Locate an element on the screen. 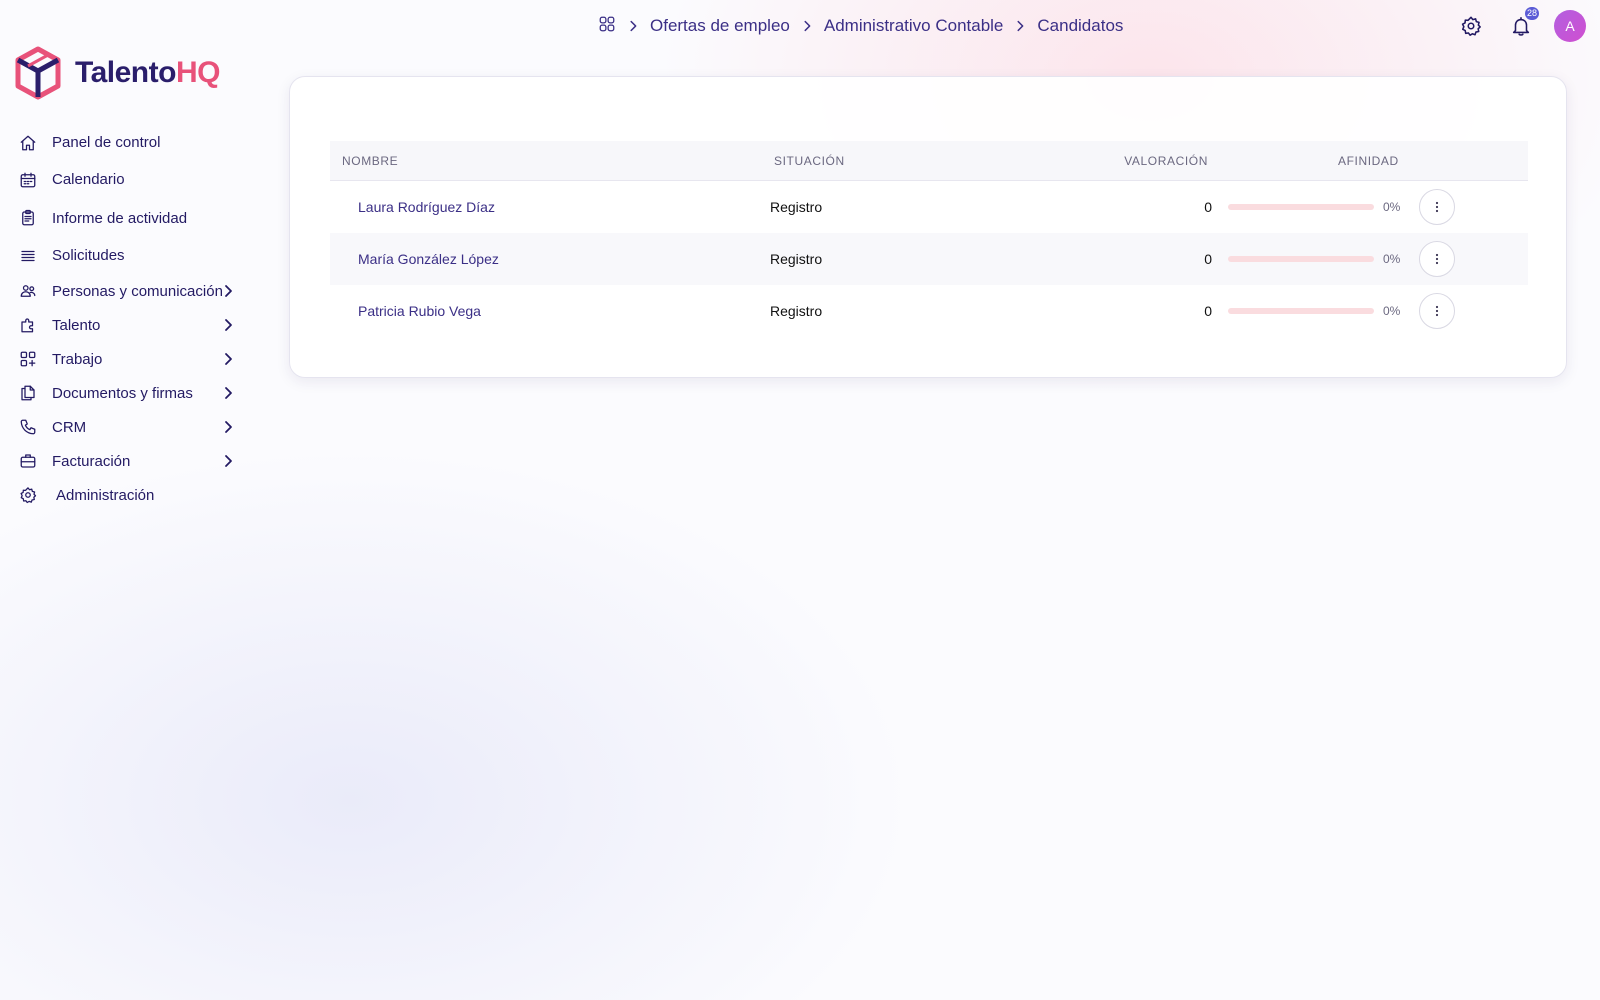 Image resolution: width=1600 pixels, height=1000 pixels. table-row: Patricia Rubio Vega Registro 0 0% is located at coordinates (929, 311).